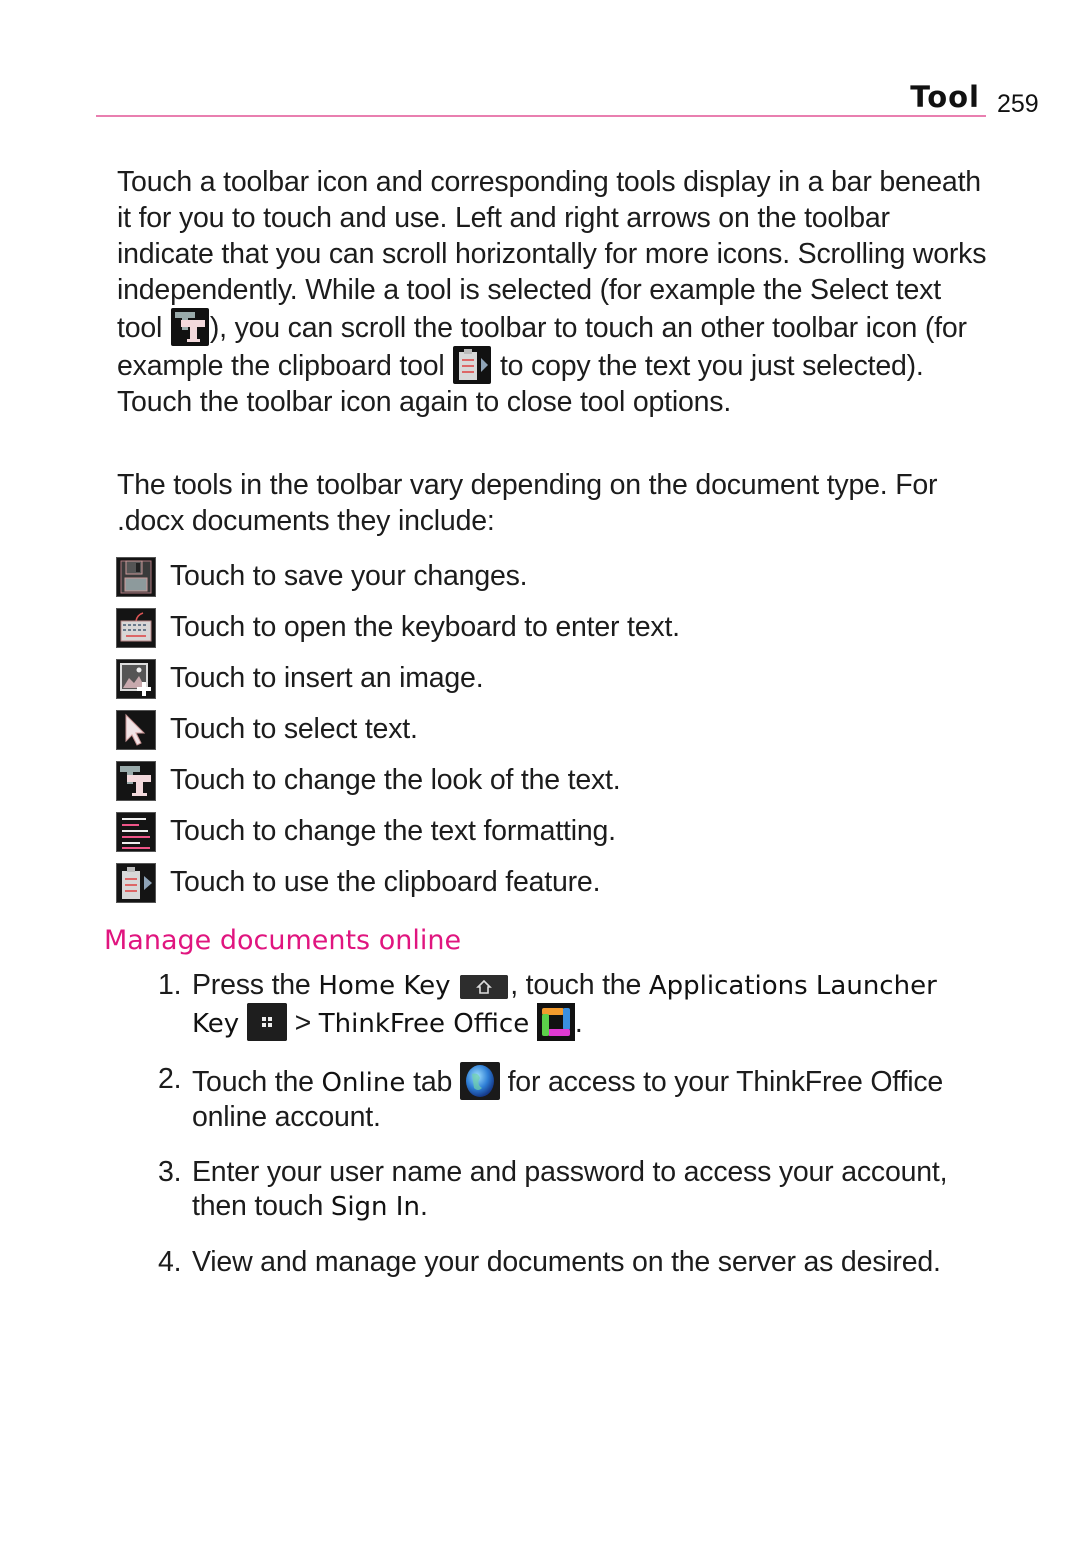  I want to click on tool-item-insert-image: Touch to insert an image., so click(398, 678).